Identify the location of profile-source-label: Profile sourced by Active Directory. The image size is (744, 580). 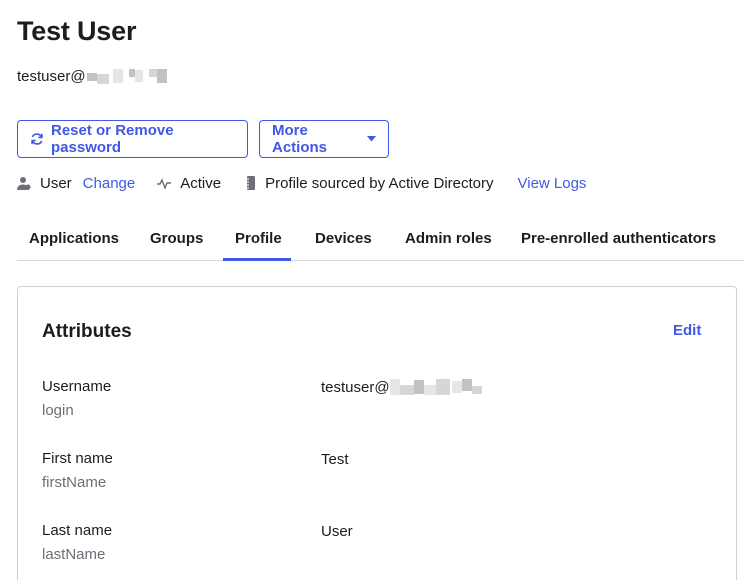
(379, 183).